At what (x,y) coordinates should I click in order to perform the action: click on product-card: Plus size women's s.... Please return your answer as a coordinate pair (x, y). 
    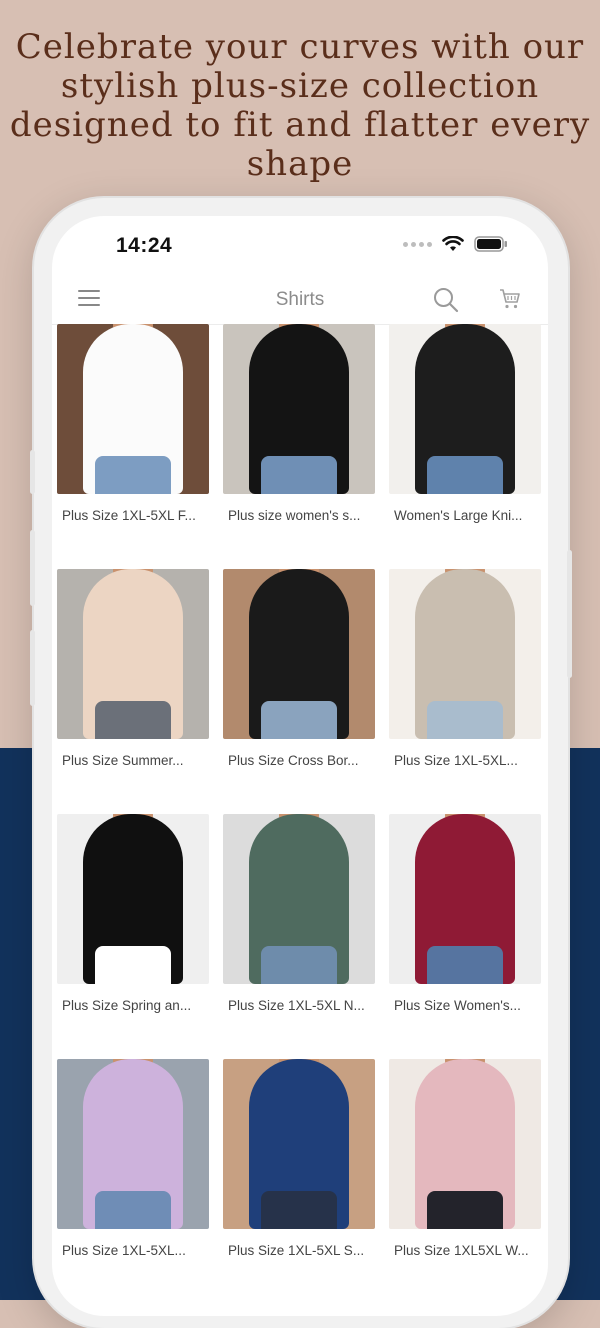
    Looking at the image, I should click on (299, 446).